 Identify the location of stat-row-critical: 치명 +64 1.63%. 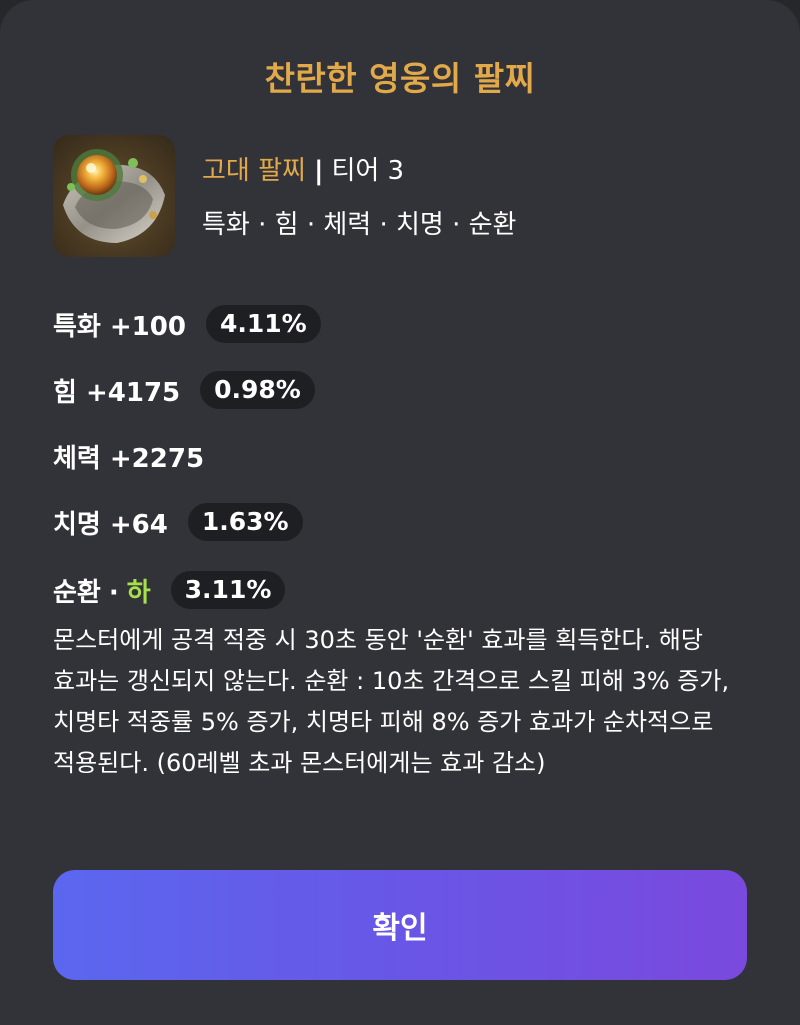
(178, 522).